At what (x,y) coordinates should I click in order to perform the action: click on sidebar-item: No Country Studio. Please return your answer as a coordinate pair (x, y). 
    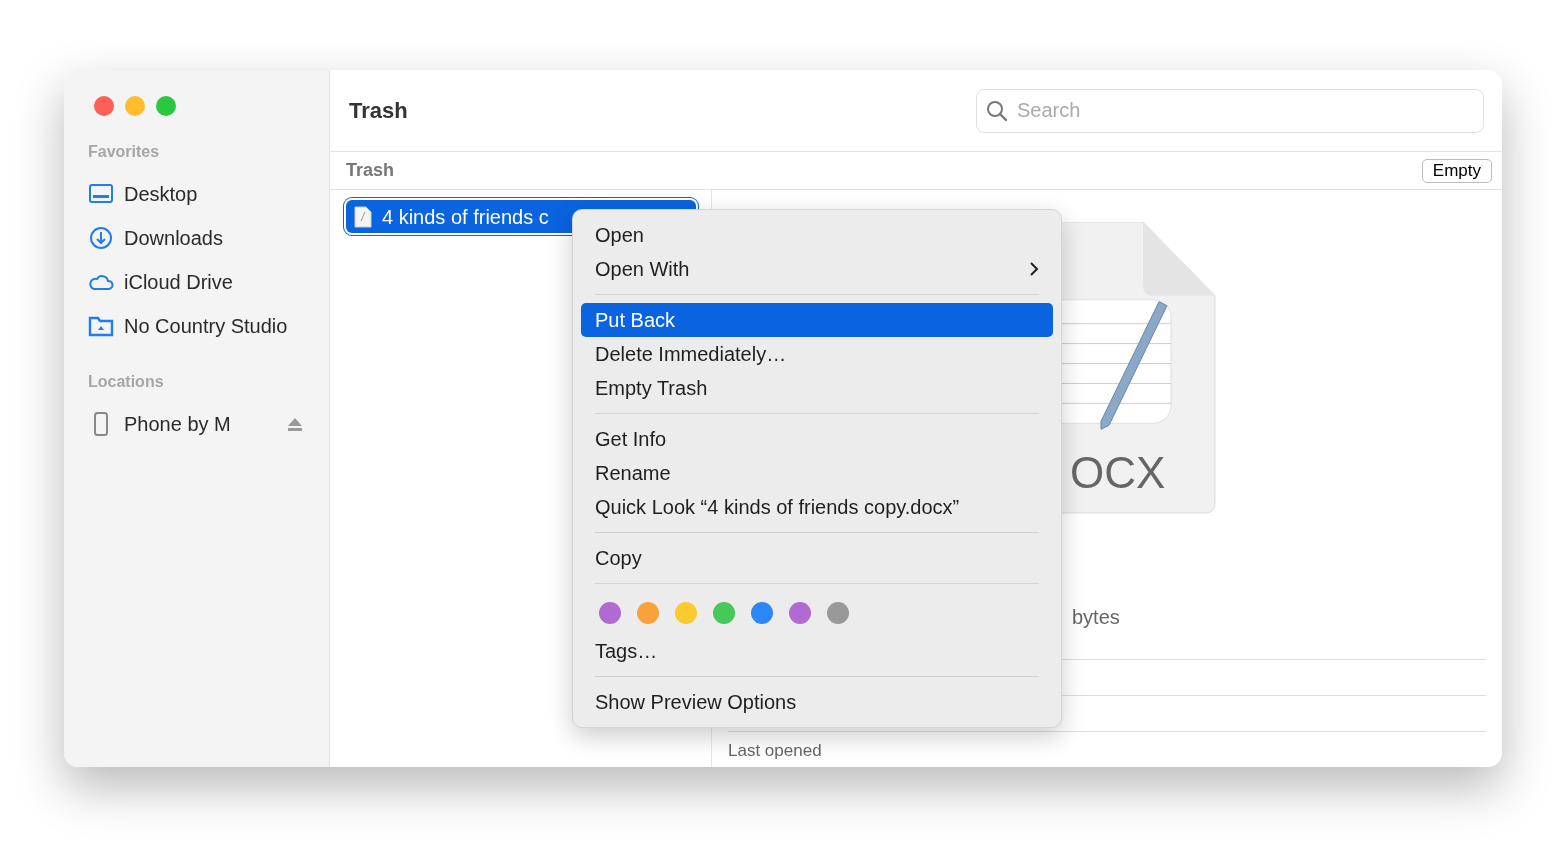
    Looking at the image, I should click on (208, 326).